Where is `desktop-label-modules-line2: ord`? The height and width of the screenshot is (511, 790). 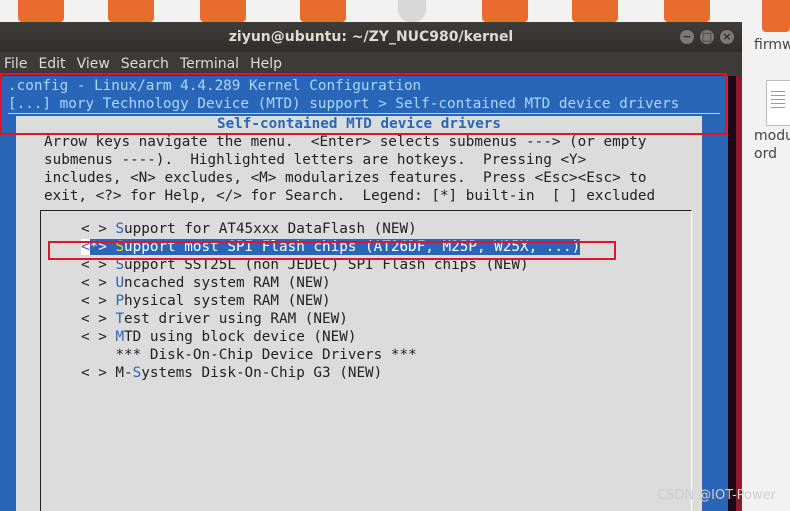
desktop-label-modules-line2: ord is located at coordinates (765, 154).